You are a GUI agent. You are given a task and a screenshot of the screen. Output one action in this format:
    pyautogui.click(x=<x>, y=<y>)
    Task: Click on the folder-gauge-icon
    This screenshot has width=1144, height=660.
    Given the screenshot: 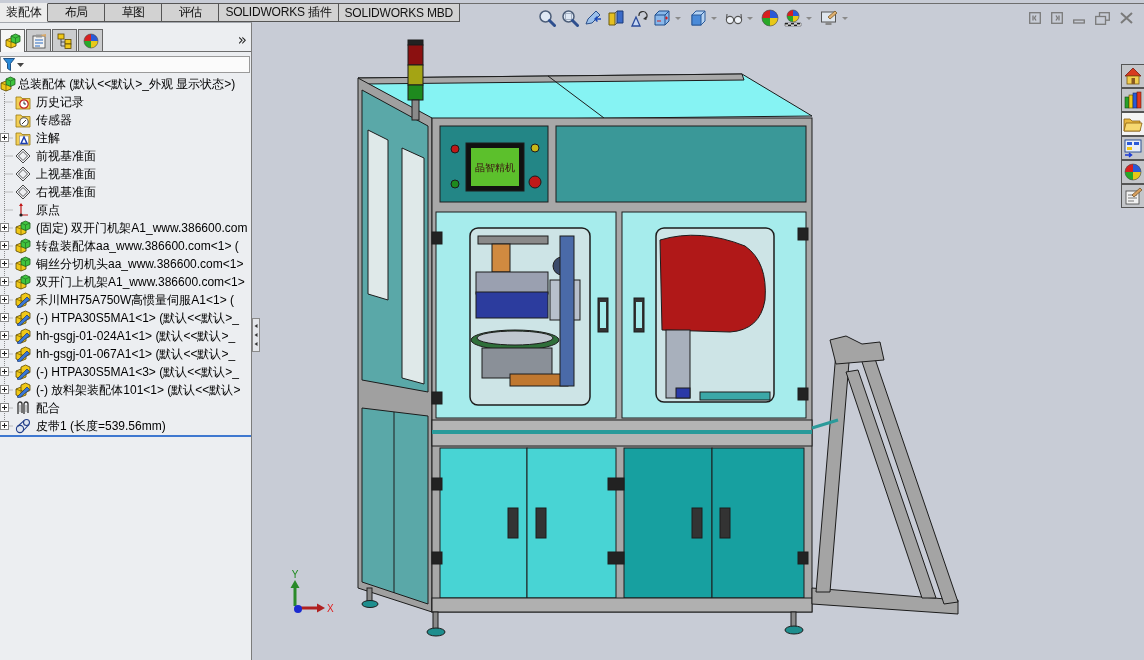 What is the action you would take?
    pyautogui.click(x=23, y=120)
    